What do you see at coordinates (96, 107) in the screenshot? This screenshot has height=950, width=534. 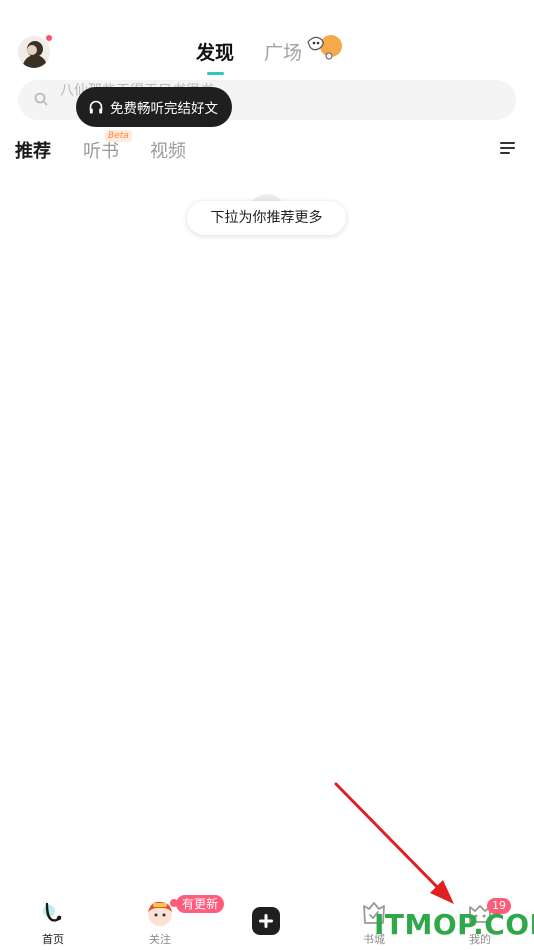 I see `headphones-icon` at bounding box center [96, 107].